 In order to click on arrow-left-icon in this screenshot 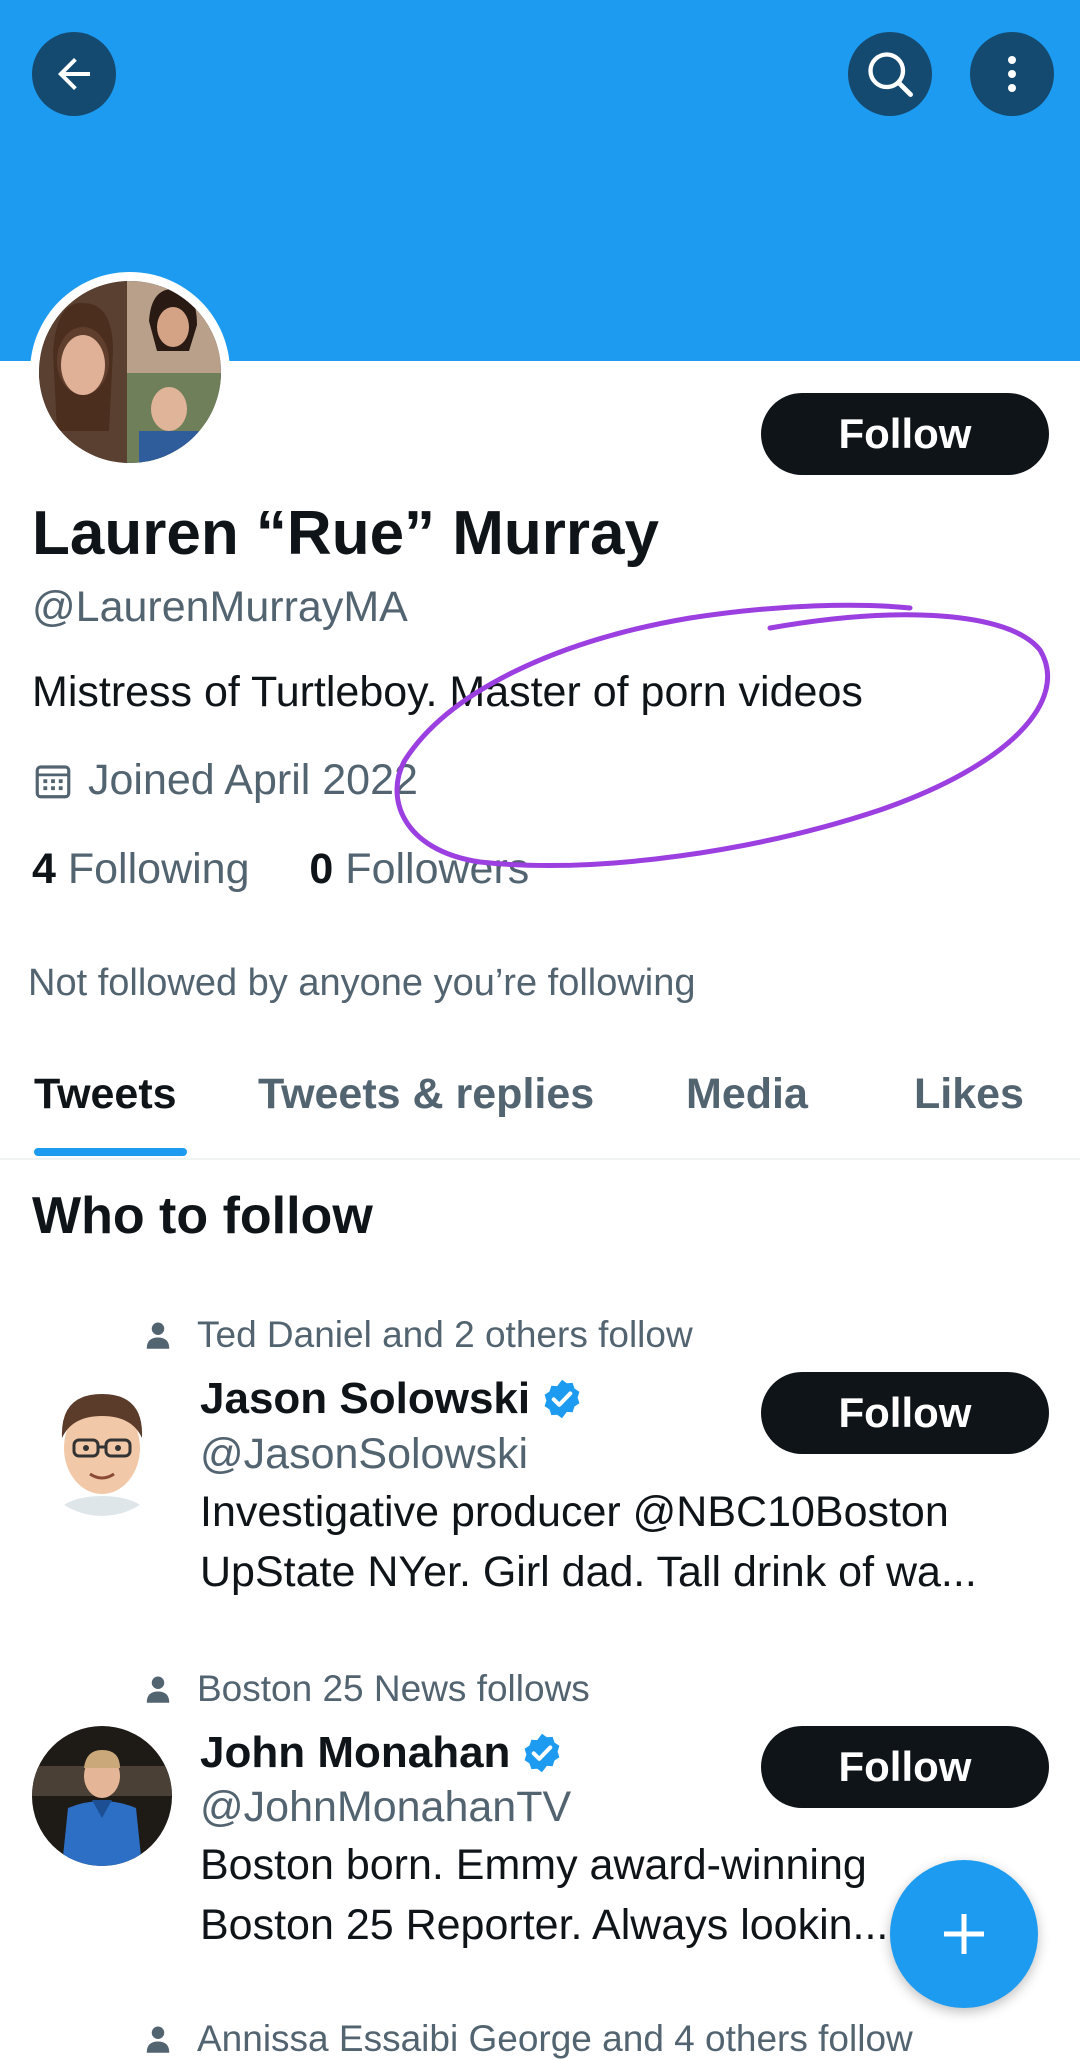, I will do `click(74, 74)`.